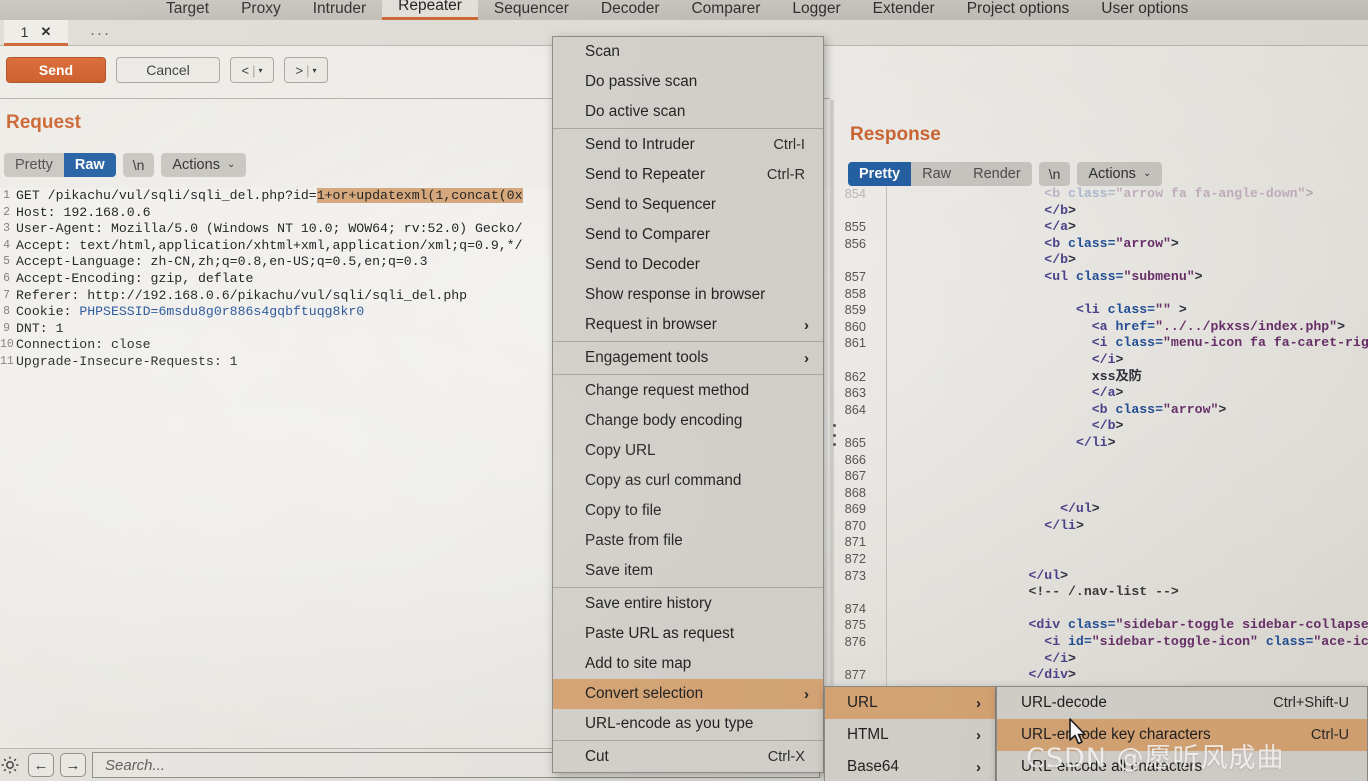 This screenshot has width=1368, height=781. Describe the element at coordinates (688, 634) in the screenshot. I see `menu-item-paste-url-as-request: Paste URL as request` at that location.